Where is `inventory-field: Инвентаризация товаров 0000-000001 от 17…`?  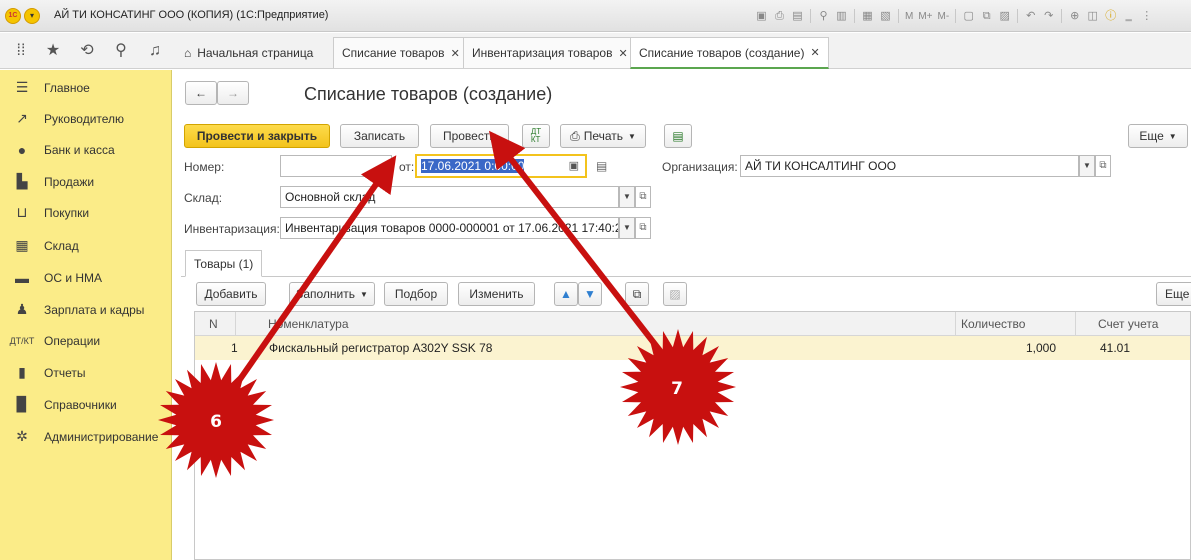 inventory-field: Инвентаризация товаров 0000-000001 от 17… is located at coordinates (449, 228).